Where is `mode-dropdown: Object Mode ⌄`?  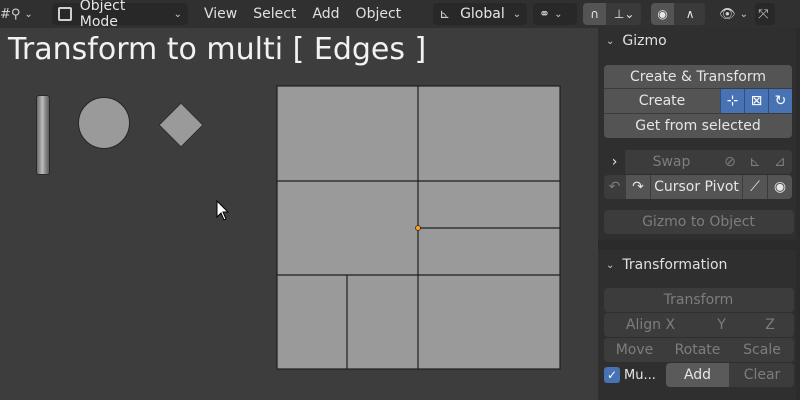 mode-dropdown: Object Mode ⌄ is located at coordinates (120, 15).